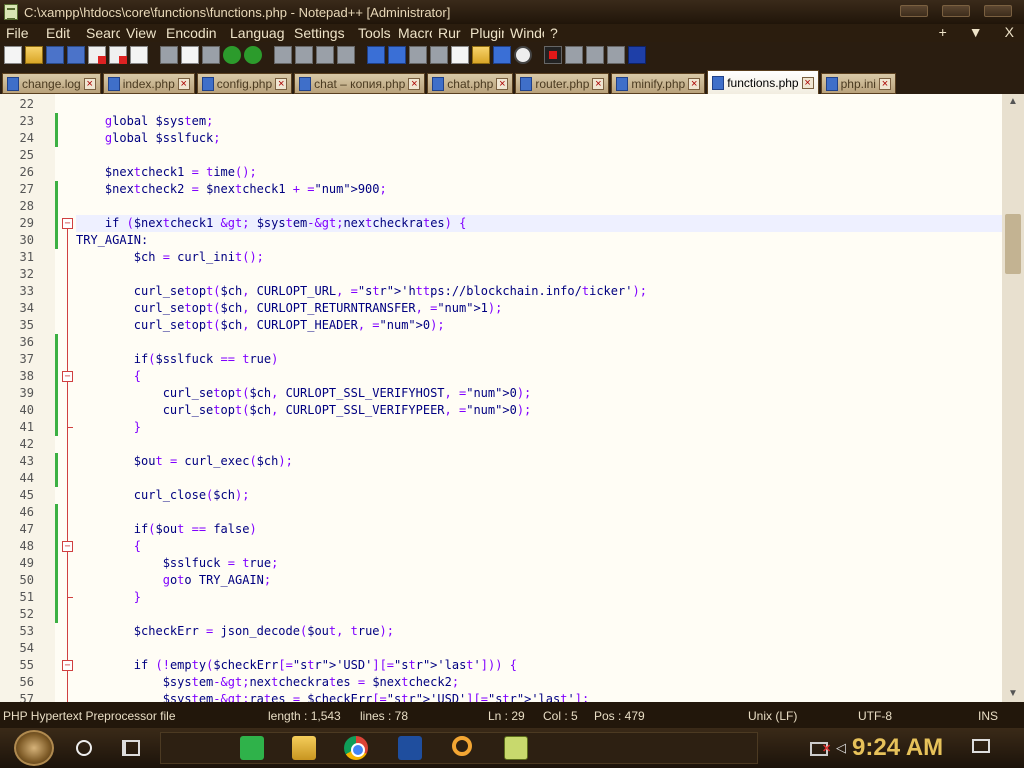 The image size is (1024, 768). Describe the element at coordinates (100, 33) in the screenshot. I see `menu-search: Searcl` at that location.